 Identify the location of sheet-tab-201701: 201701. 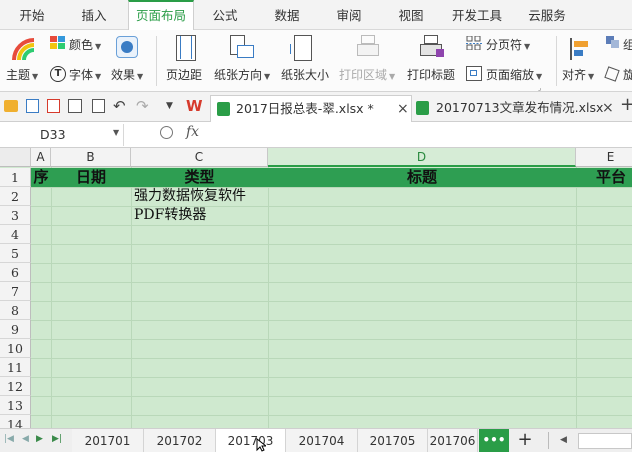
(108, 440).